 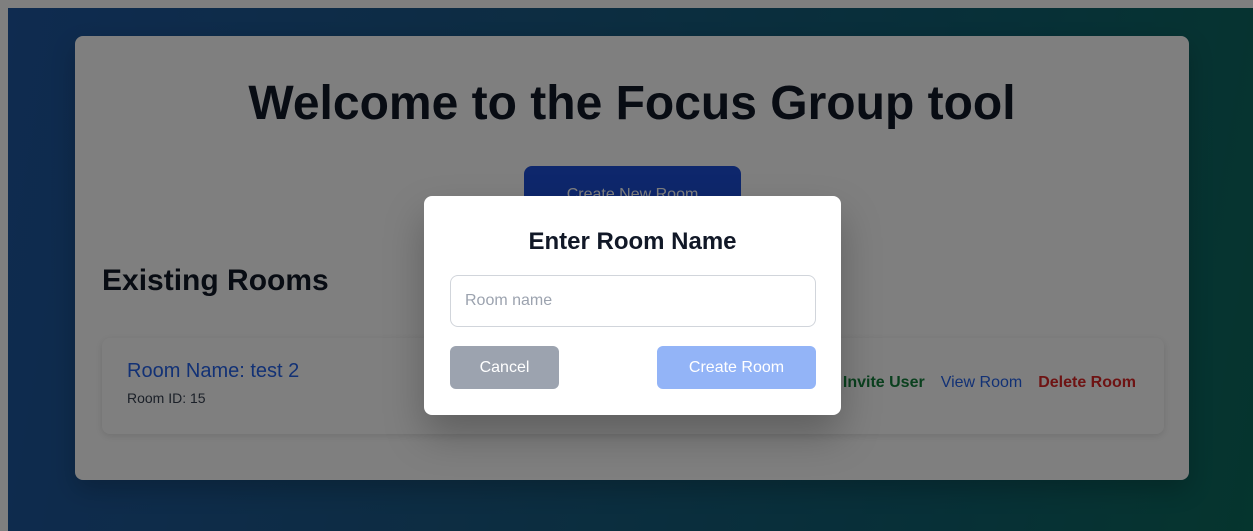 I want to click on dialog-title: Enter Room Name, so click(x=632, y=241).